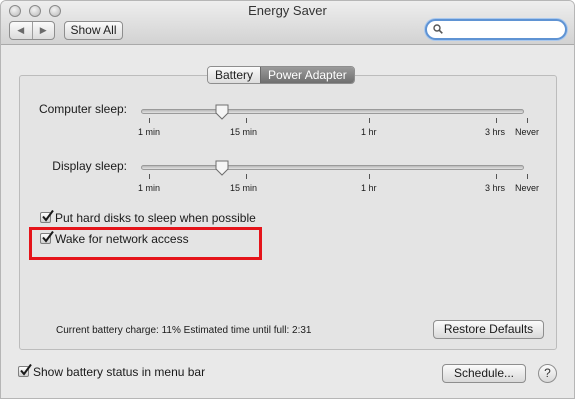  I want to click on display-sleep-tick-label: Never, so click(527, 188).